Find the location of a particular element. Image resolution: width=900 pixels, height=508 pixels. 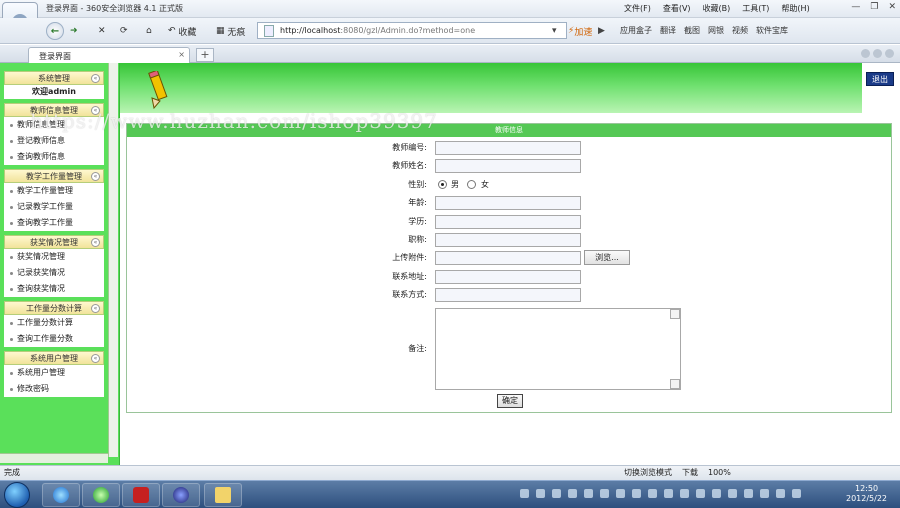

exit-button: 退出 is located at coordinates (880, 79).